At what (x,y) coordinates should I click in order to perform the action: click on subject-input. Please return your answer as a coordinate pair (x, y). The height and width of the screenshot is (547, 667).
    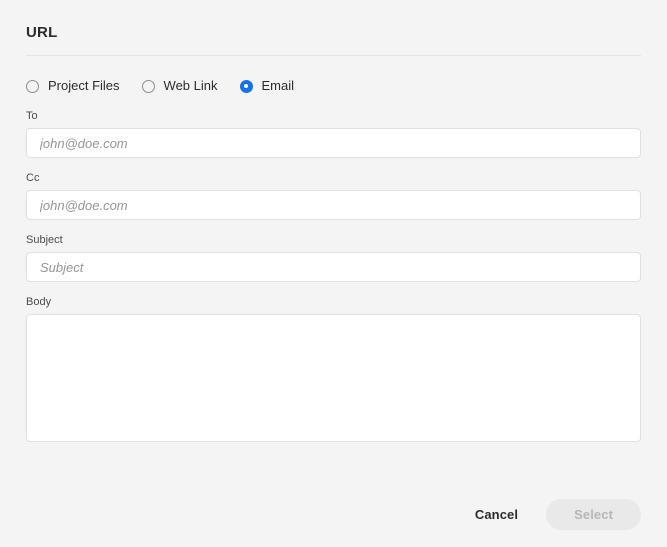
    Looking at the image, I should click on (333, 267).